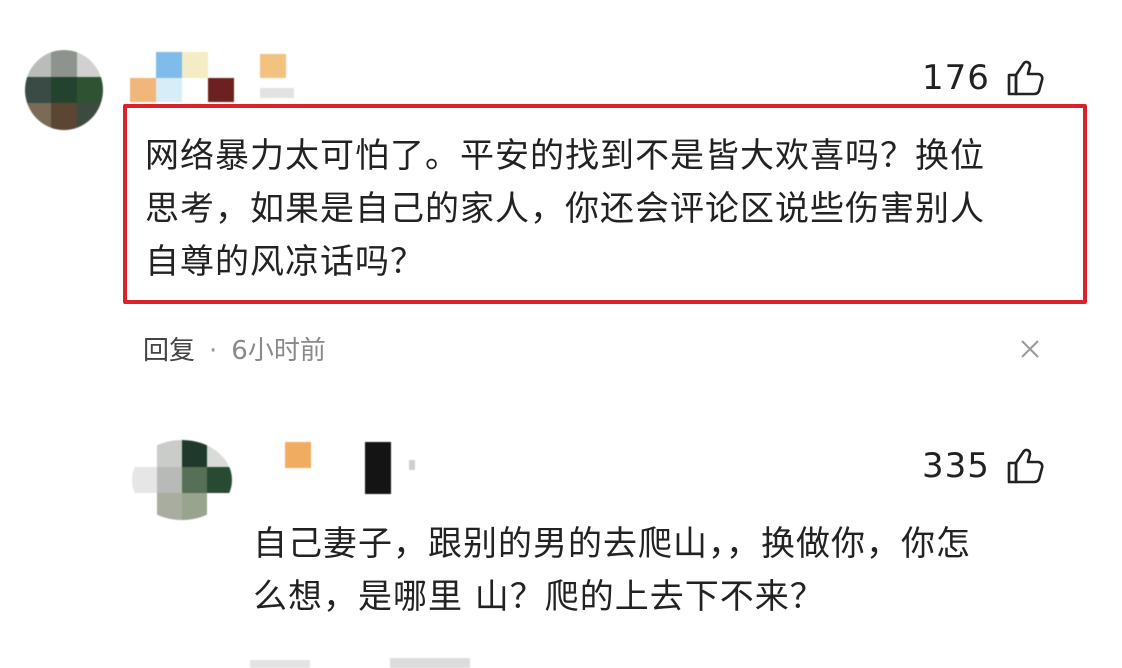  Describe the element at coordinates (956, 466) in the screenshot. I see `like-count: 335` at that location.